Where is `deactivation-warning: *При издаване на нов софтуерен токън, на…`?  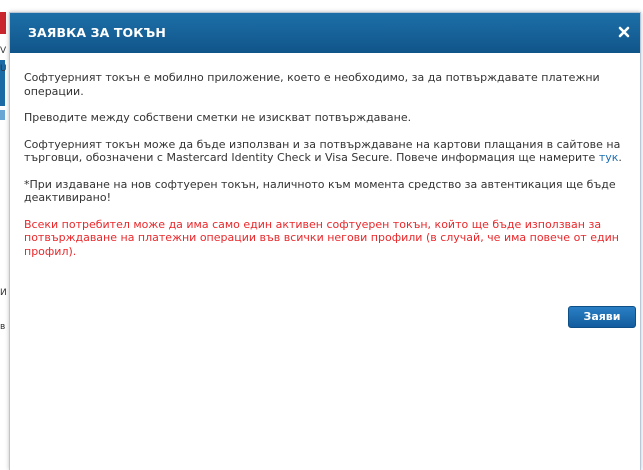 deactivation-warning: *При издаване на нов софтуерен токън, на… is located at coordinates (320, 191).